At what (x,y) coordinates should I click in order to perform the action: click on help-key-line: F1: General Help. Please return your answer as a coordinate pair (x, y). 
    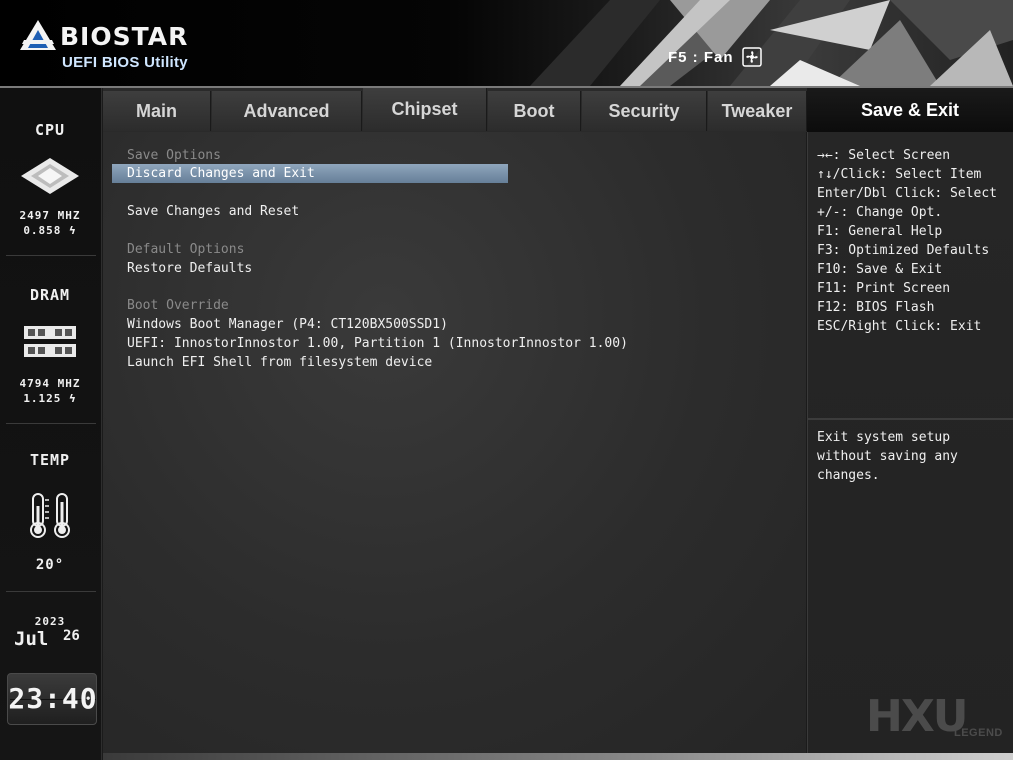
    Looking at the image, I should click on (880, 231).